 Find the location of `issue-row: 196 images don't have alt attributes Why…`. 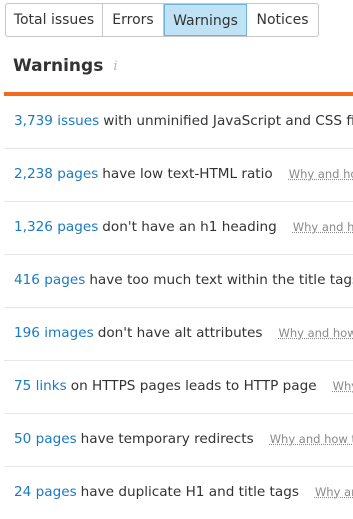

issue-row: 196 images don't have alt attributes Why… is located at coordinates (178, 334).